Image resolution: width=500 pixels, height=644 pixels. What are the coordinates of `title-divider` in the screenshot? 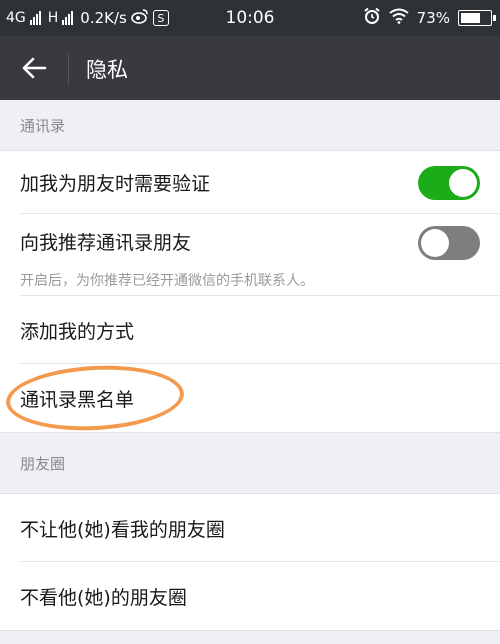 It's located at (68, 69).